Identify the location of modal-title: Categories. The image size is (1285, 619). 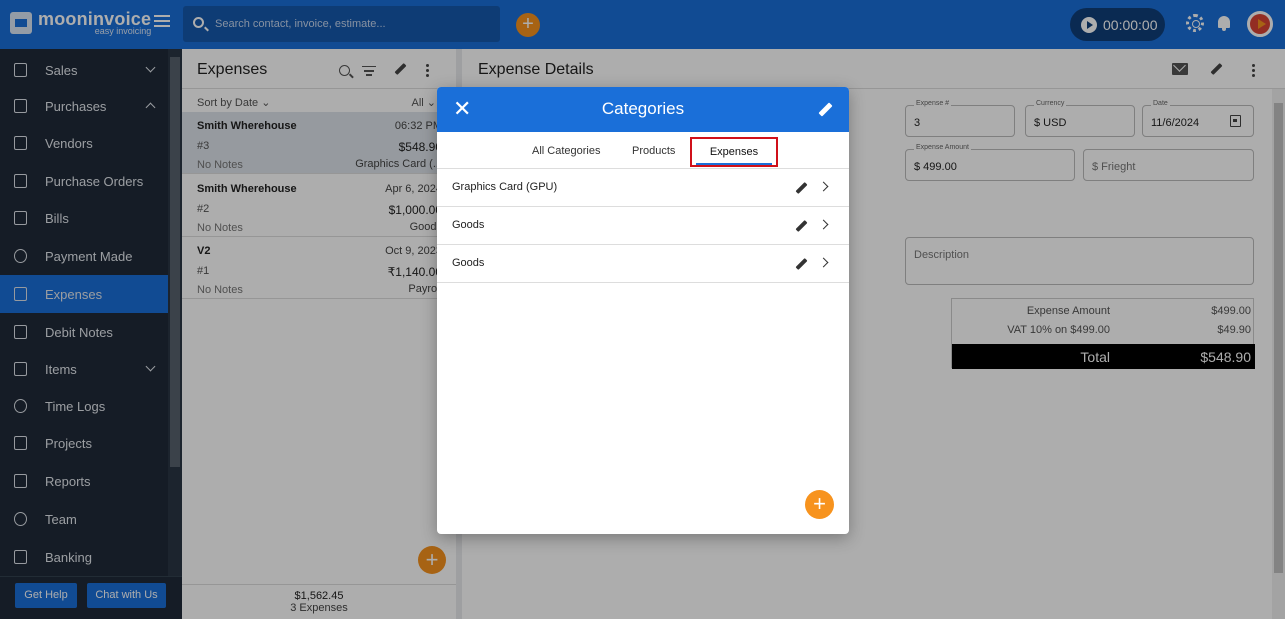
(643, 108).